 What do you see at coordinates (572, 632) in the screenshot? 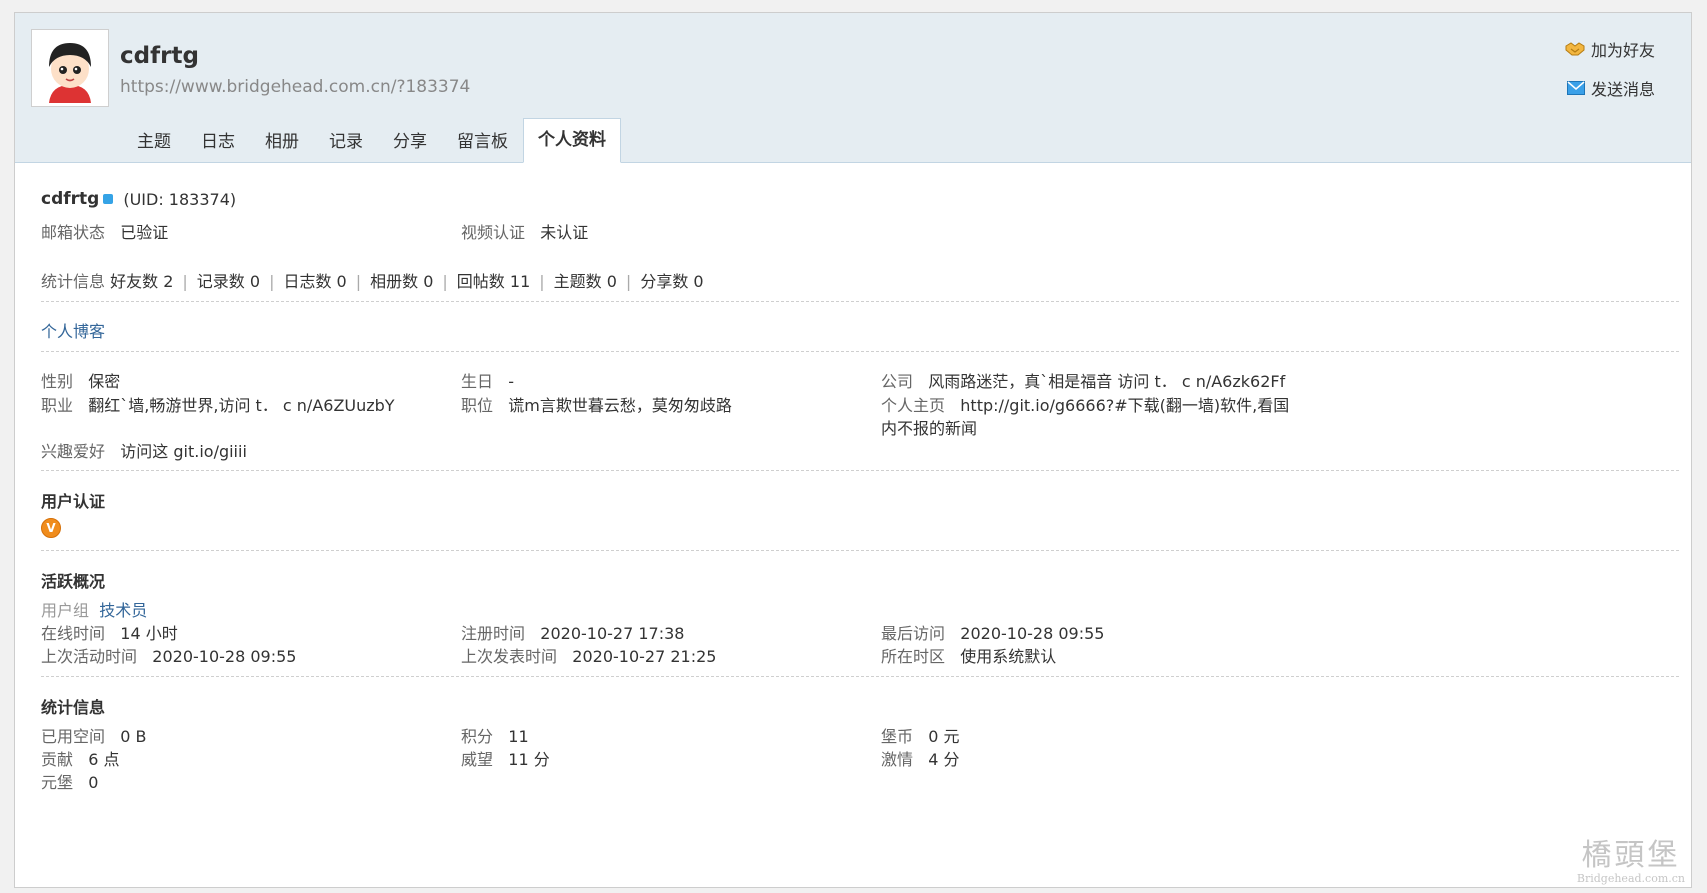
I see `register-time-row: 注册时间 2020-10-27 17:38` at bounding box center [572, 632].